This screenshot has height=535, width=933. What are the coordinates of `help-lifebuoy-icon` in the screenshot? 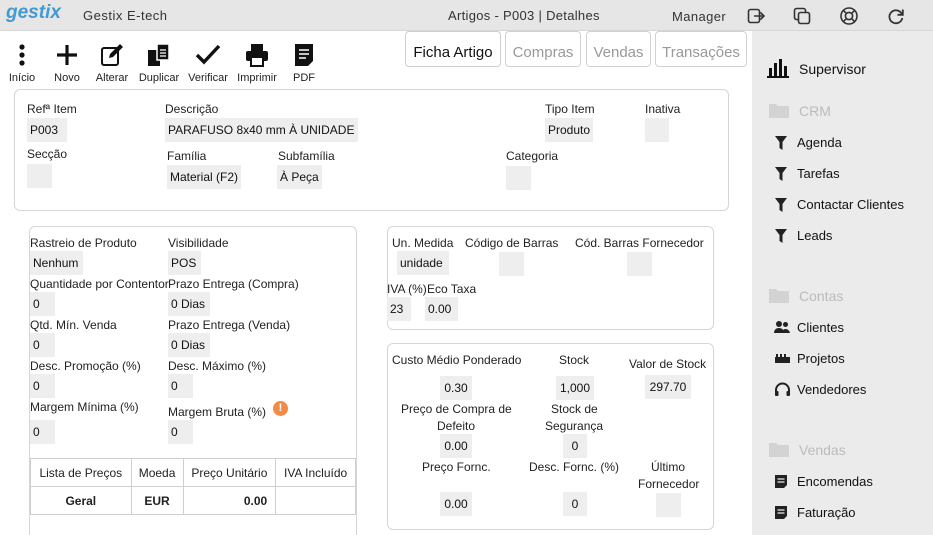 It's located at (849, 16).